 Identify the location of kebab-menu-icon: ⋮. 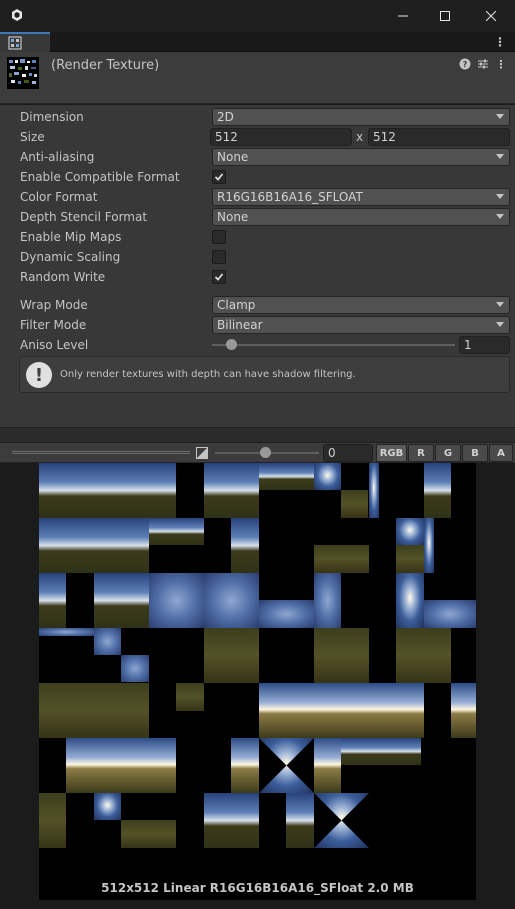
(501, 64).